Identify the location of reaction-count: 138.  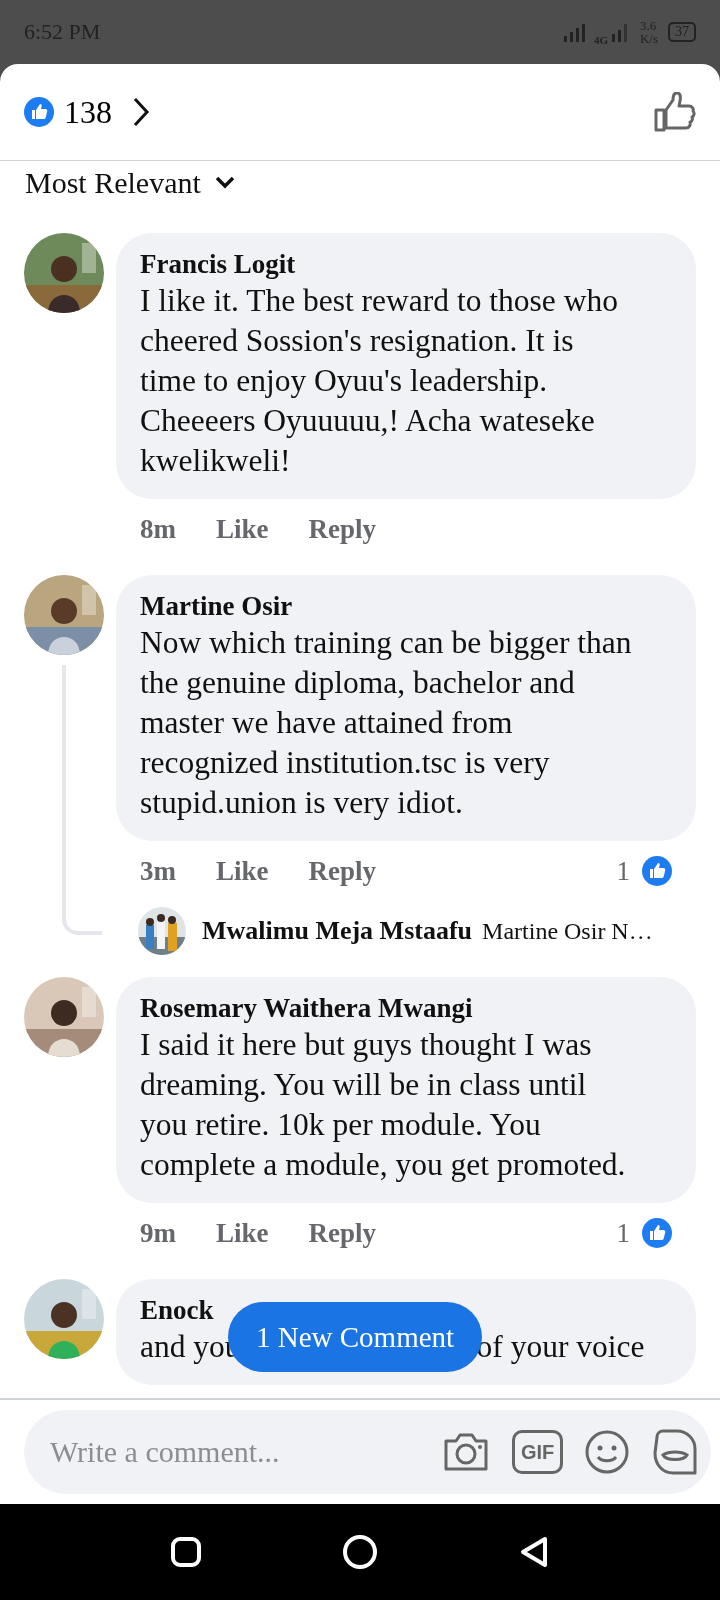
(88, 112).